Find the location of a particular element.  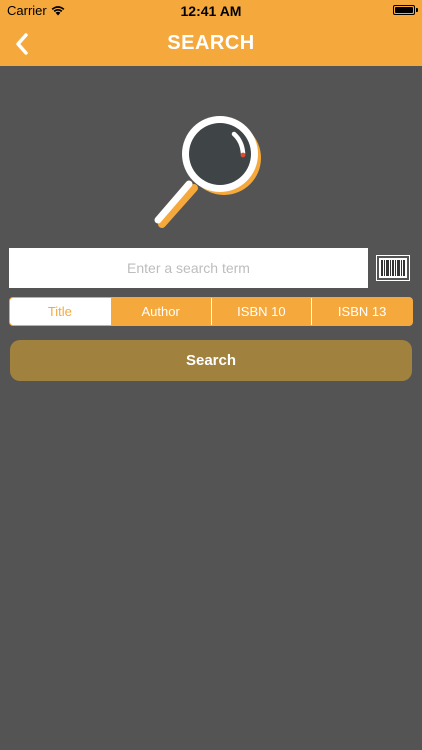

segment-isbn-13: ISBN 13 is located at coordinates (361, 311).